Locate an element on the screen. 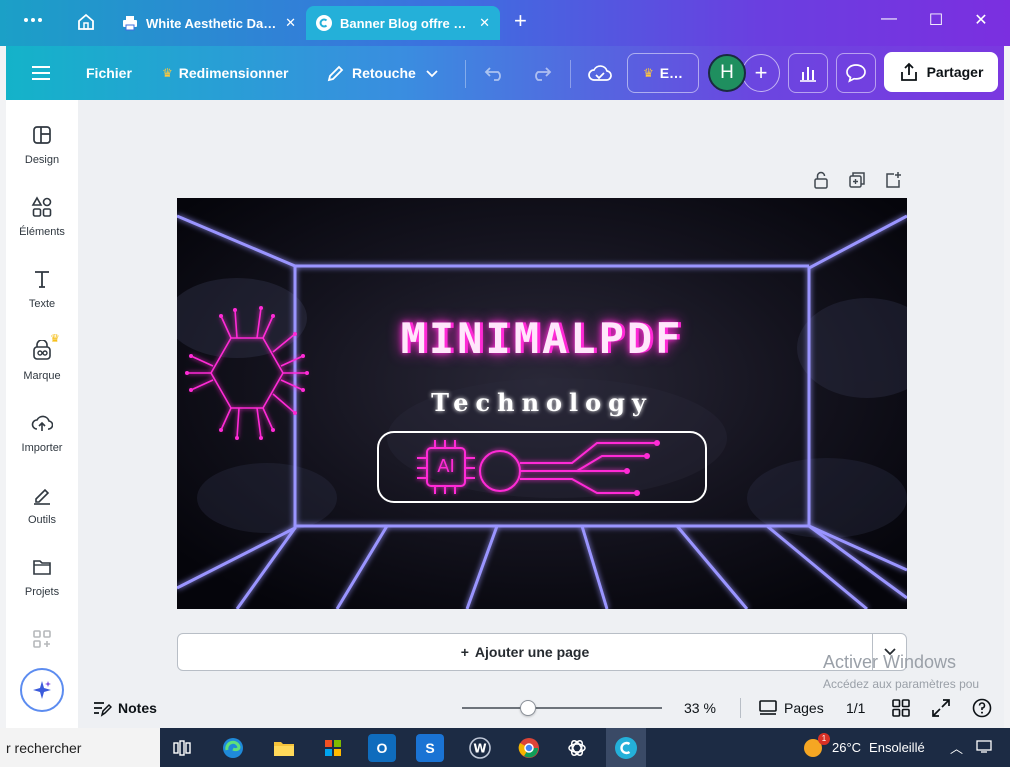 This screenshot has width=1010, height=767. layout-icon is located at coordinates (42, 135).